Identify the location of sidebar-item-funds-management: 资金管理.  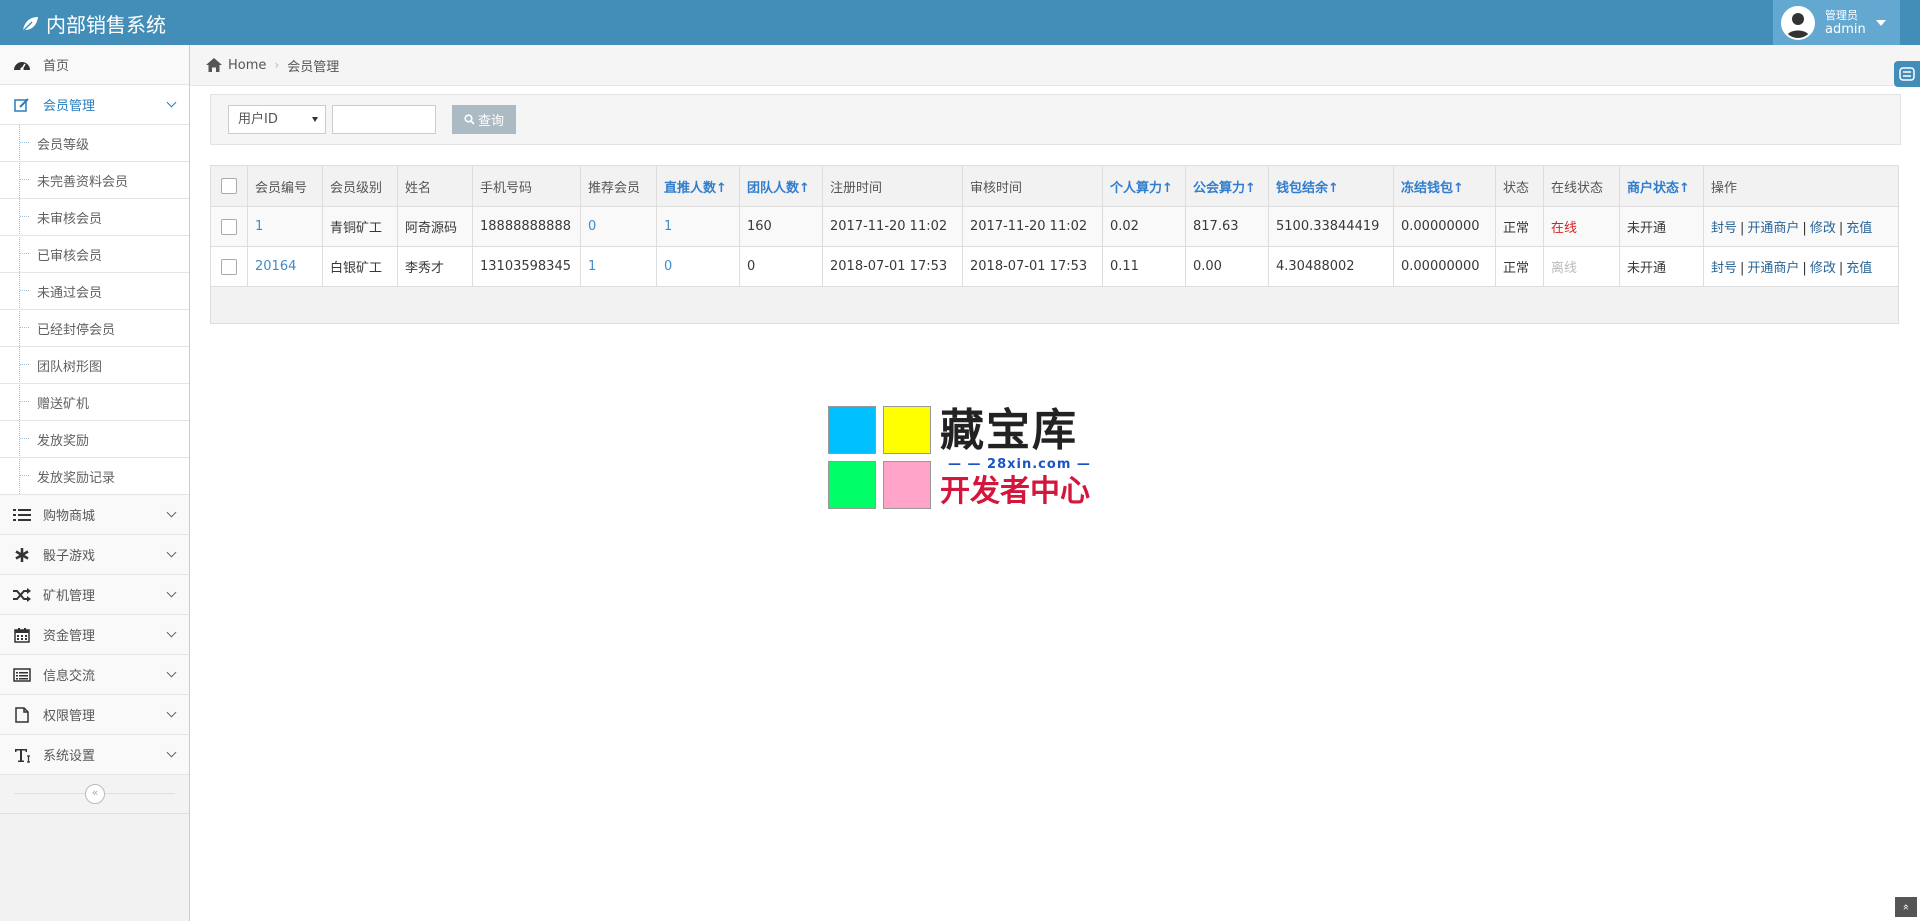
(94, 635).